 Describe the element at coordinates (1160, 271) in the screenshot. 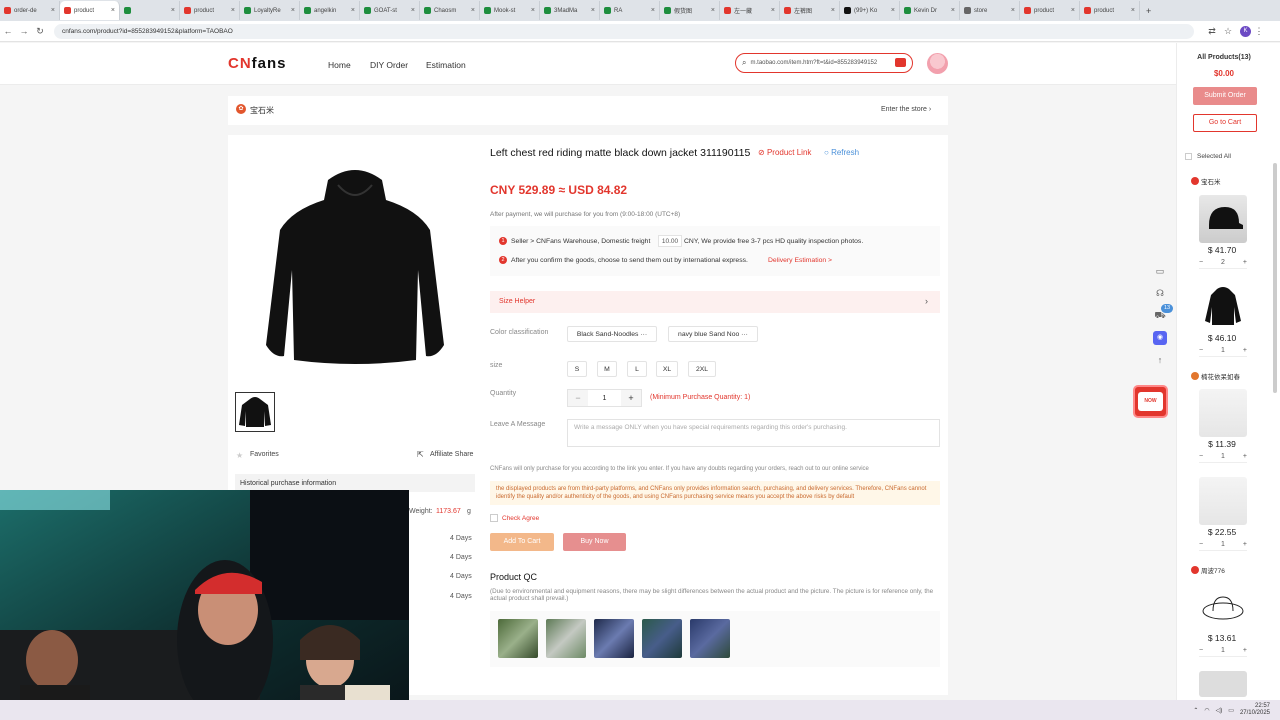

I see `notes-icon: ▭` at that location.